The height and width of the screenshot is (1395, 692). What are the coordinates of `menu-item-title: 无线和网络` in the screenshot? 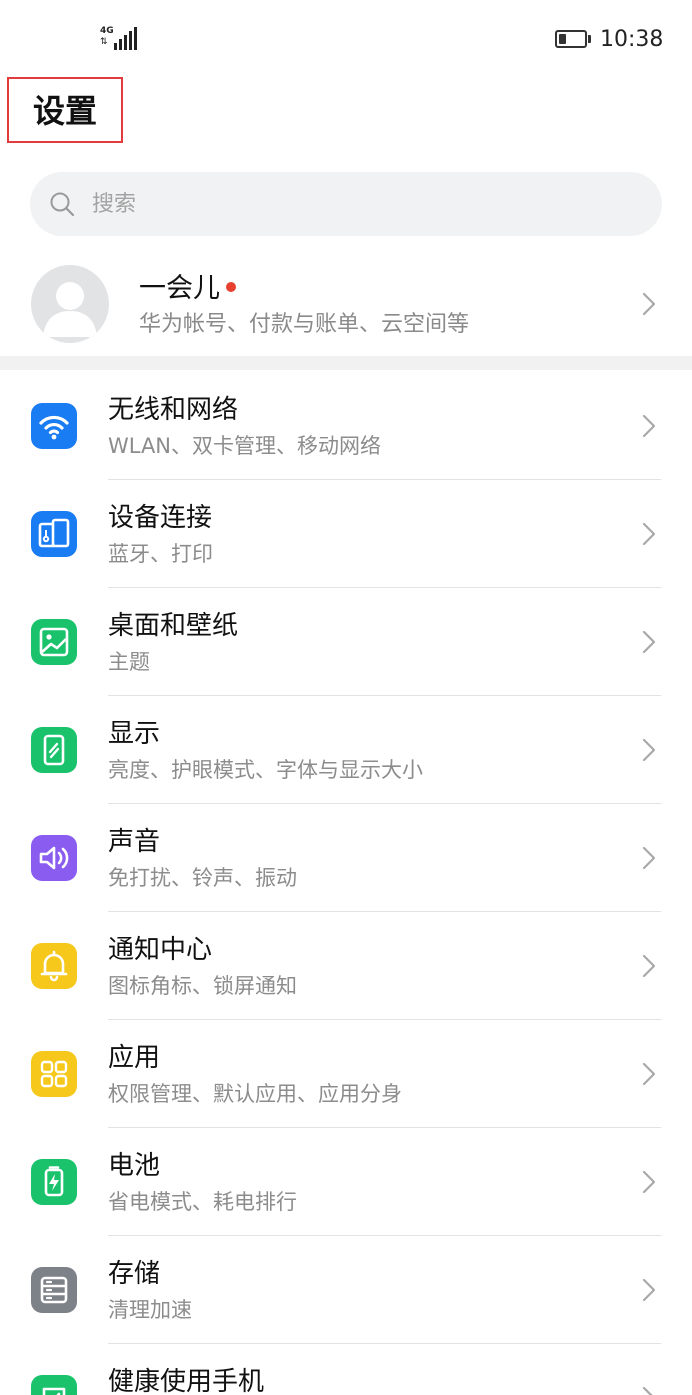 It's located at (173, 410).